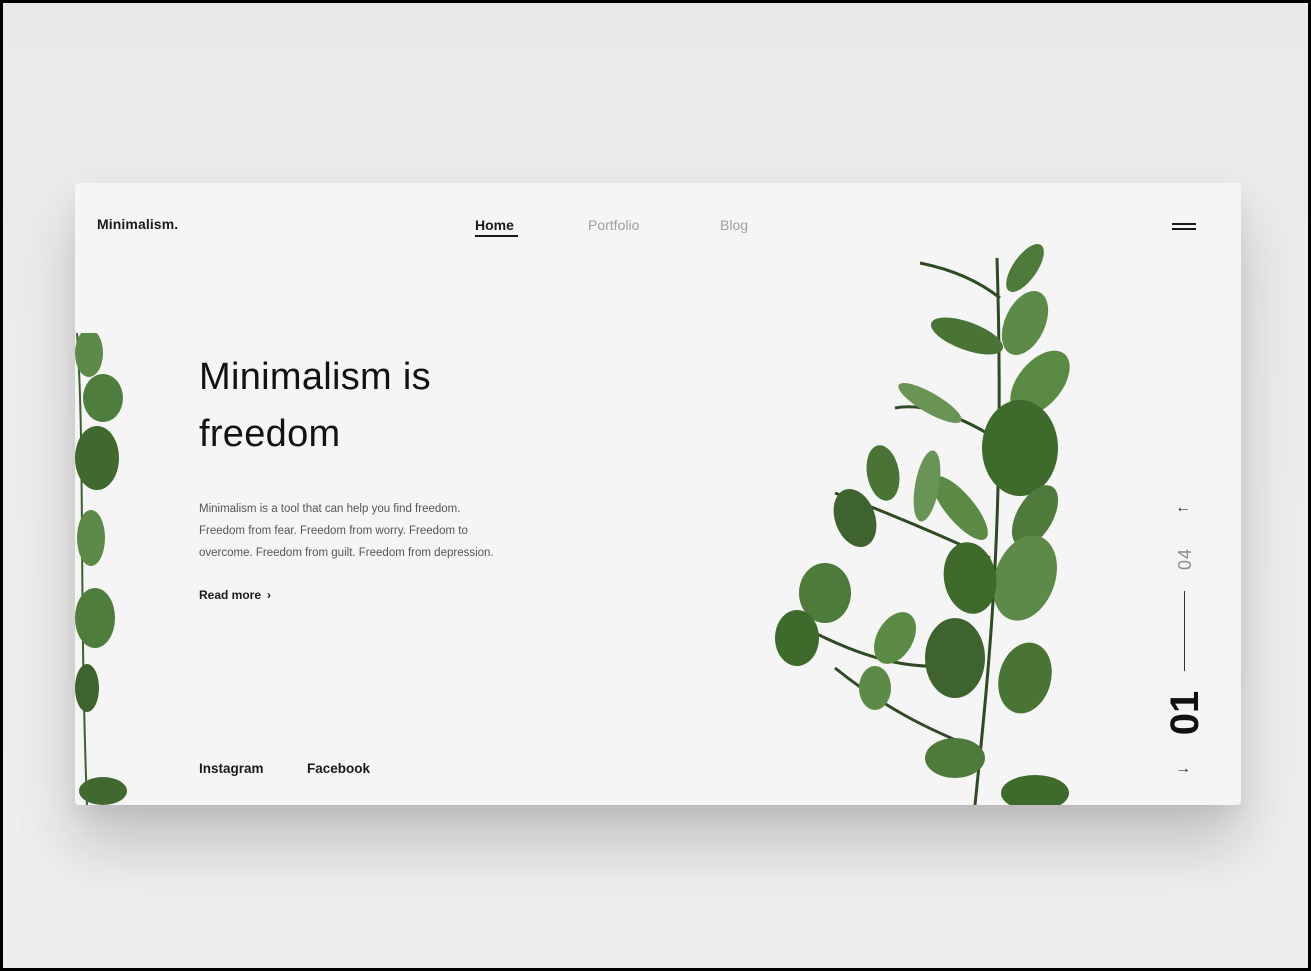 This screenshot has width=1311, height=971. Describe the element at coordinates (1185, 713) in the screenshot. I see `slide-current-number: 01` at that location.